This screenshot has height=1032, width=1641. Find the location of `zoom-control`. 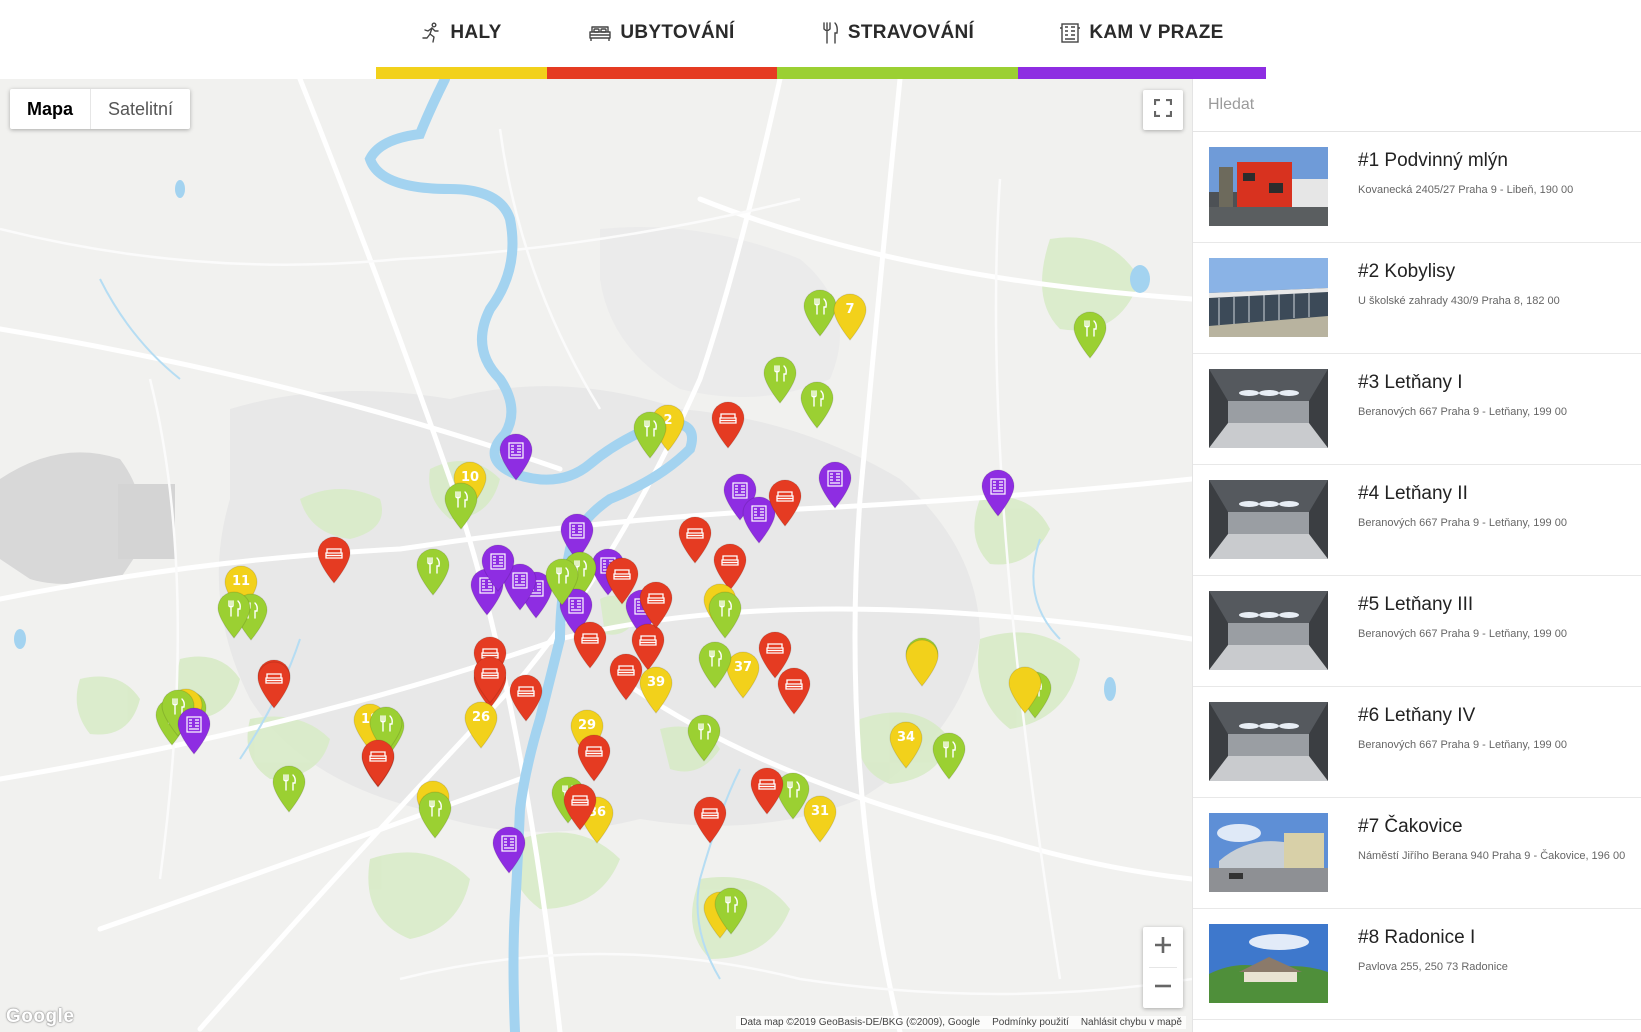

zoom-control is located at coordinates (1163, 967).